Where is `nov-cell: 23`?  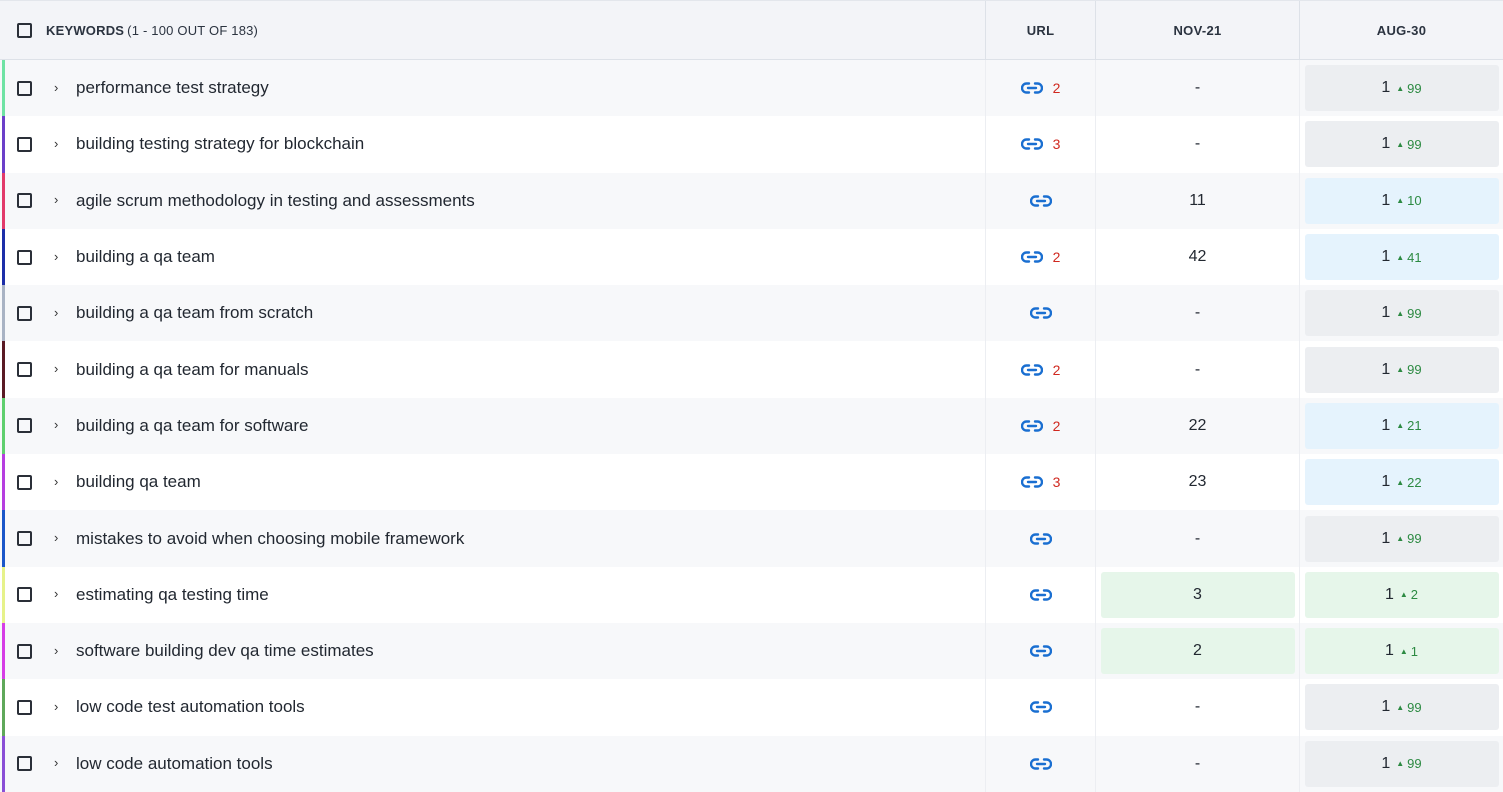
nov-cell: 23 is located at coordinates (1197, 482).